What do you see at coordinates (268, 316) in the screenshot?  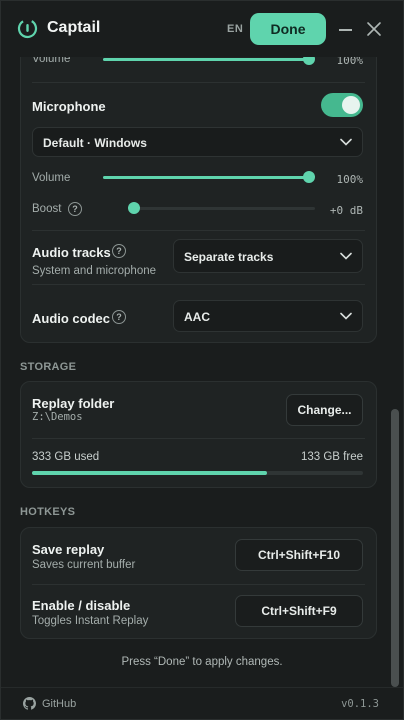 I see `audio-codec-select: AAC` at bounding box center [268, 316].